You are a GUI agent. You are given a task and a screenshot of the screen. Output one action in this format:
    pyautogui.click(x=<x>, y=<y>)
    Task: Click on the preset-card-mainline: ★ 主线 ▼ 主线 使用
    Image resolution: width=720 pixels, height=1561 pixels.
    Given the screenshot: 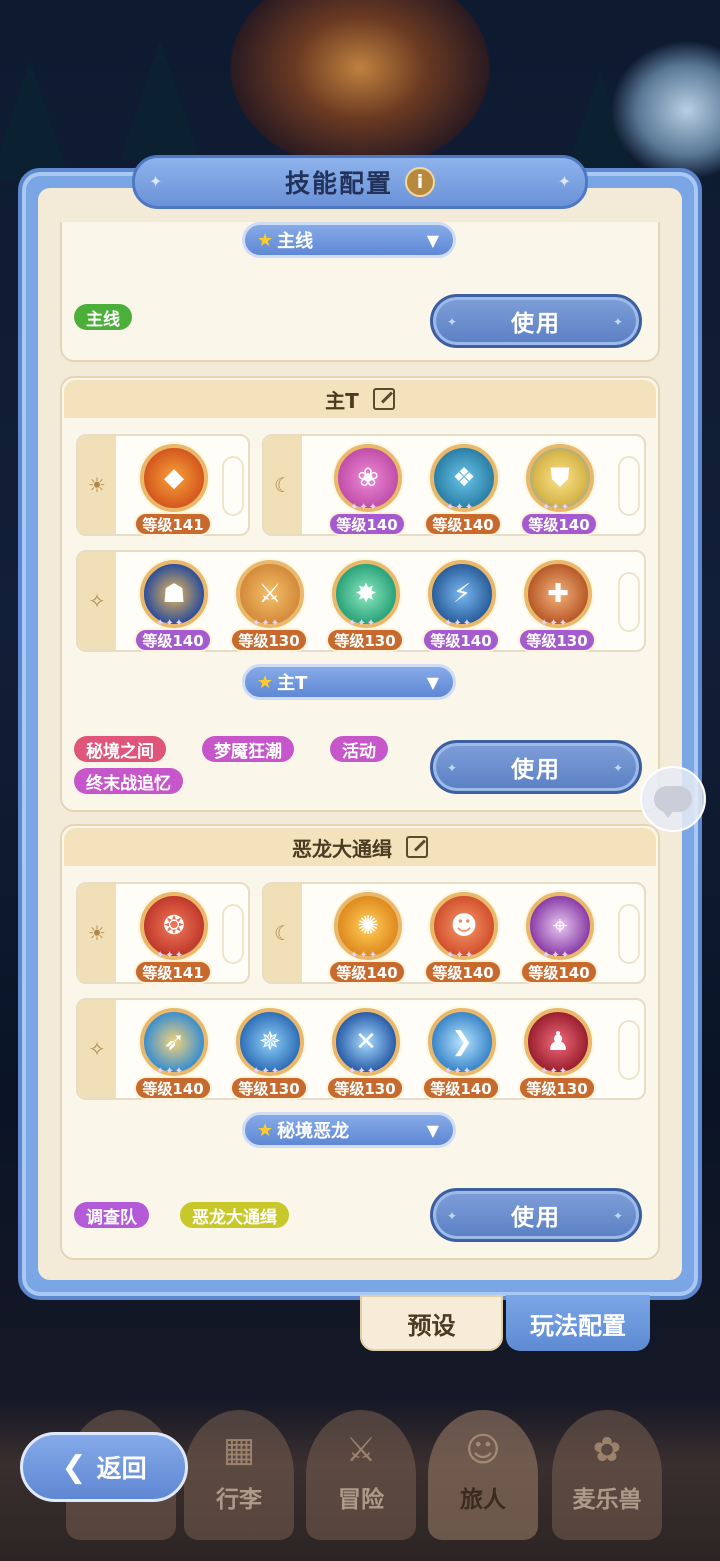 What is the action you would take?
    pyautogui.click(x=360, y=292)
    